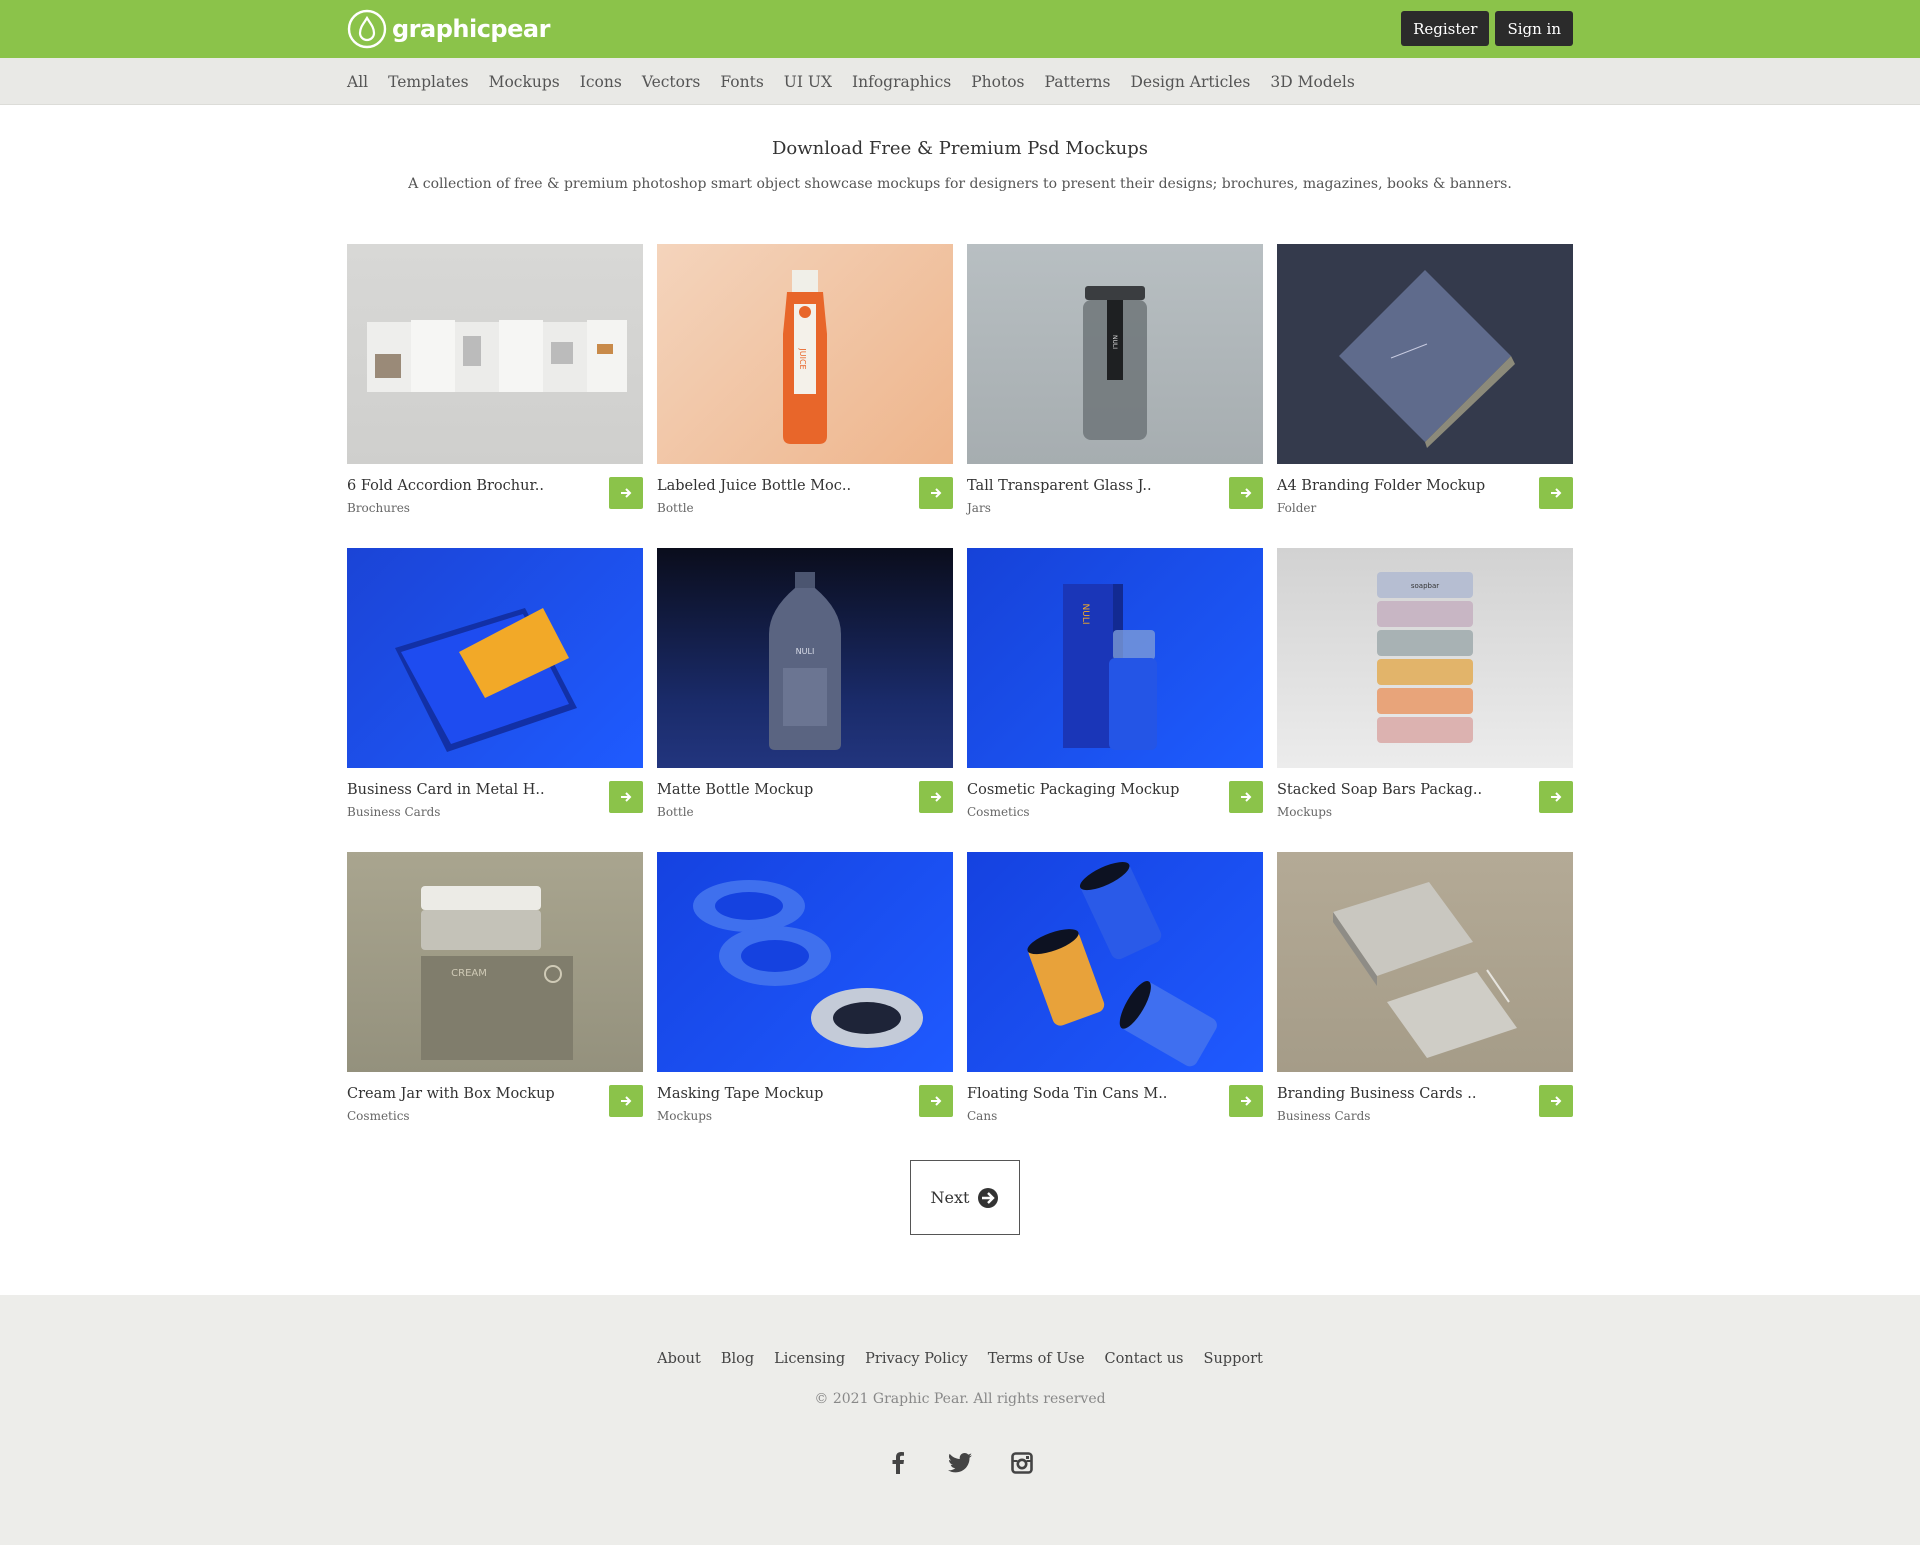  I want to click on card-category: Cans, so click(982, 1116).